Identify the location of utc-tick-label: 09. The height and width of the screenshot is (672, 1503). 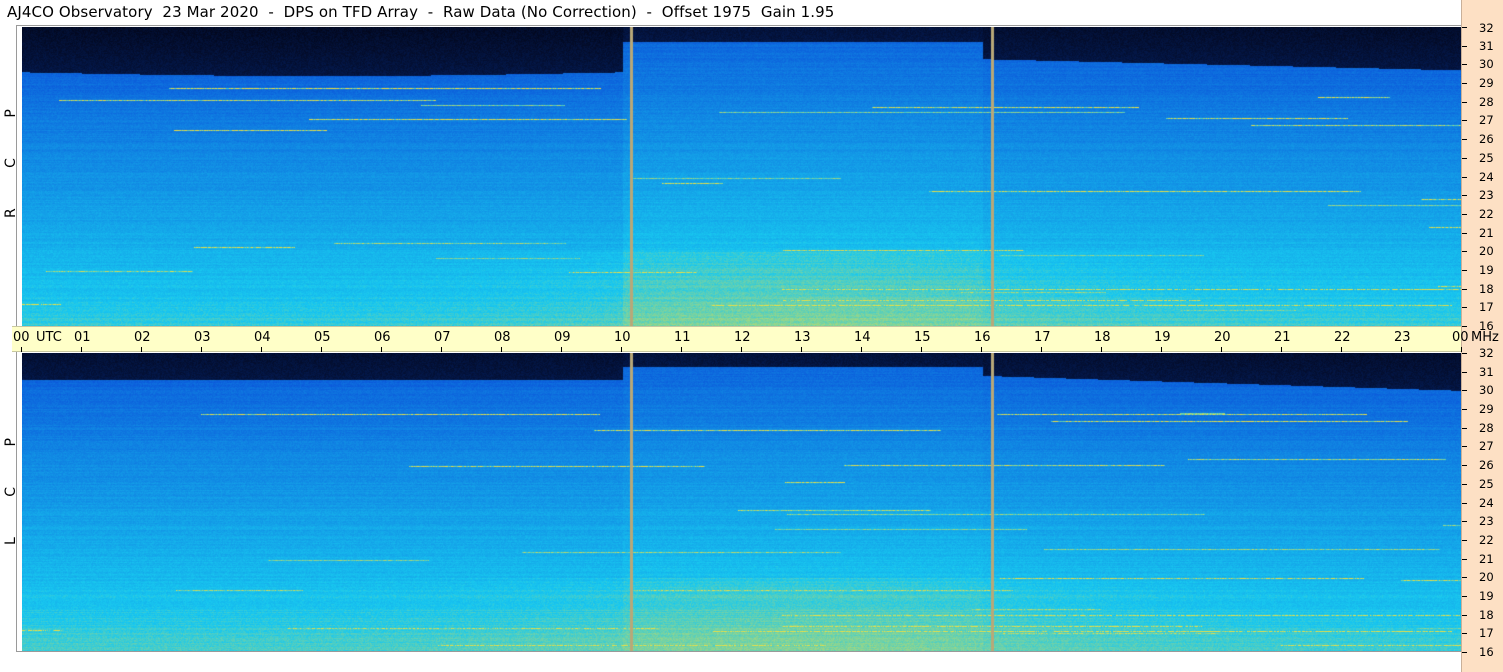
(562, 337).